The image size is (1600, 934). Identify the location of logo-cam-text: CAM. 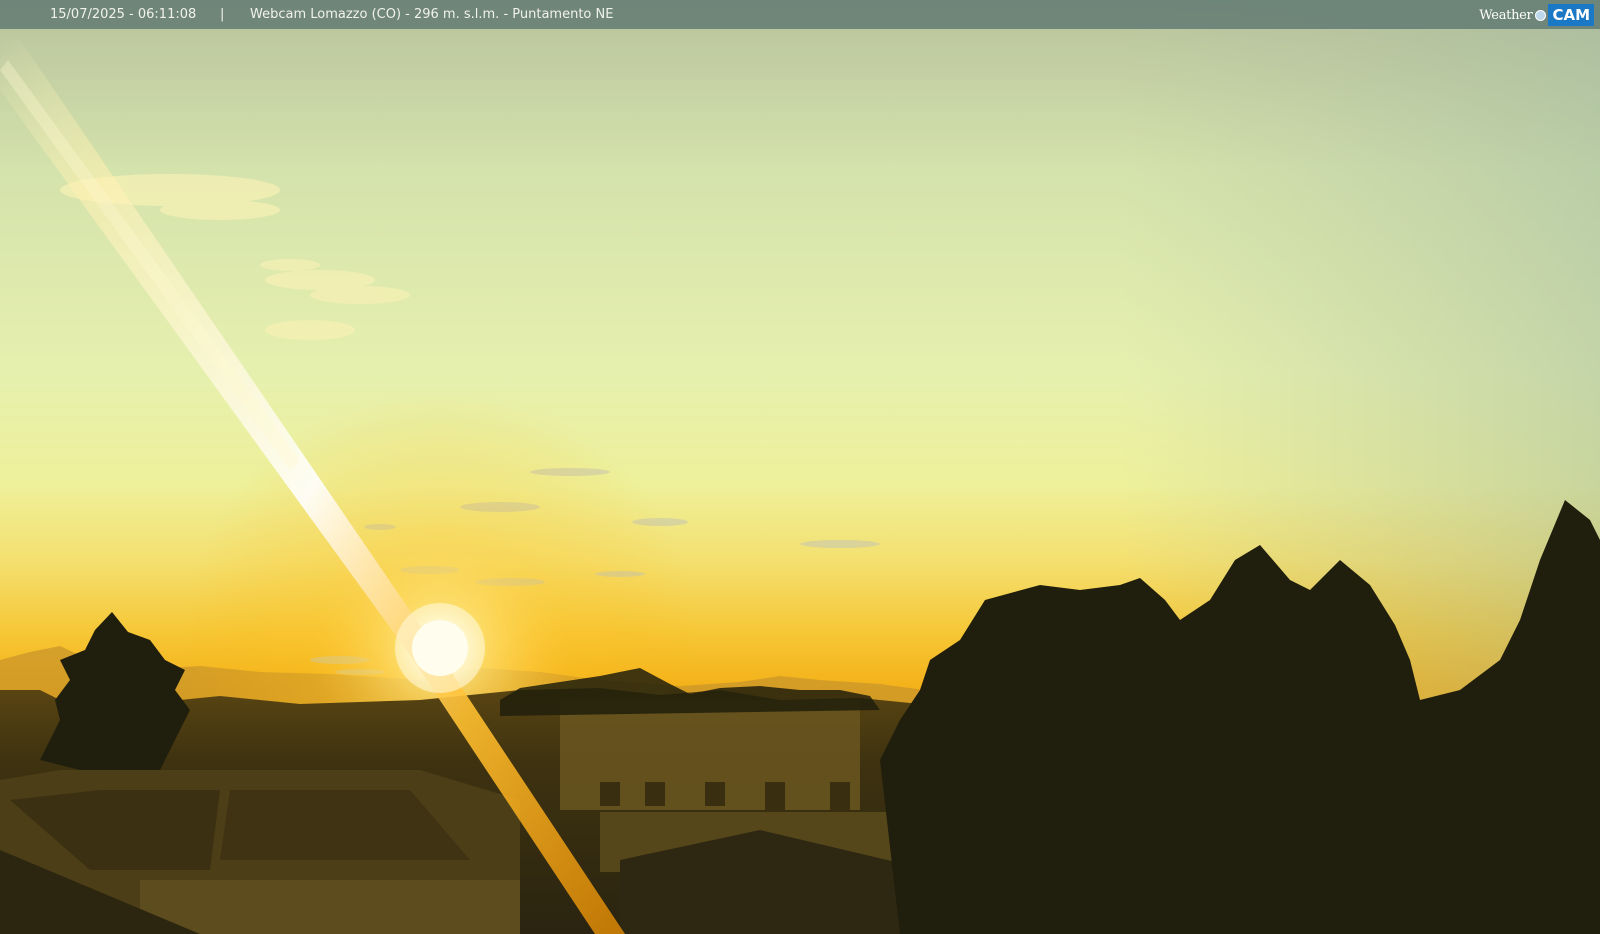
(1571, 15).